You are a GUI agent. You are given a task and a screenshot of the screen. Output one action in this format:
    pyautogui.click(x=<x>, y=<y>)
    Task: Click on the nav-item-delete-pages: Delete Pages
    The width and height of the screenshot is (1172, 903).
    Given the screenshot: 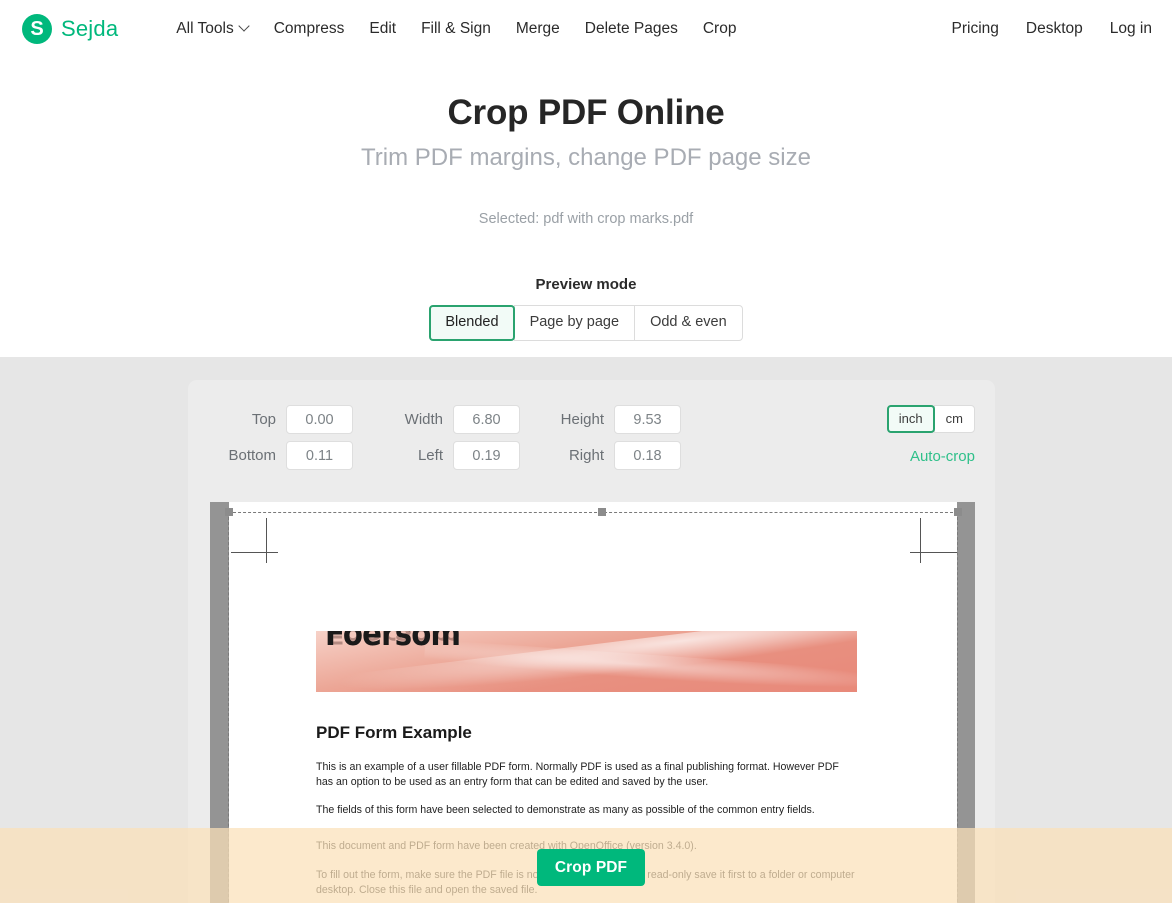 What is the action you would take?
    pyautogui.click(x=631, y=29)
    